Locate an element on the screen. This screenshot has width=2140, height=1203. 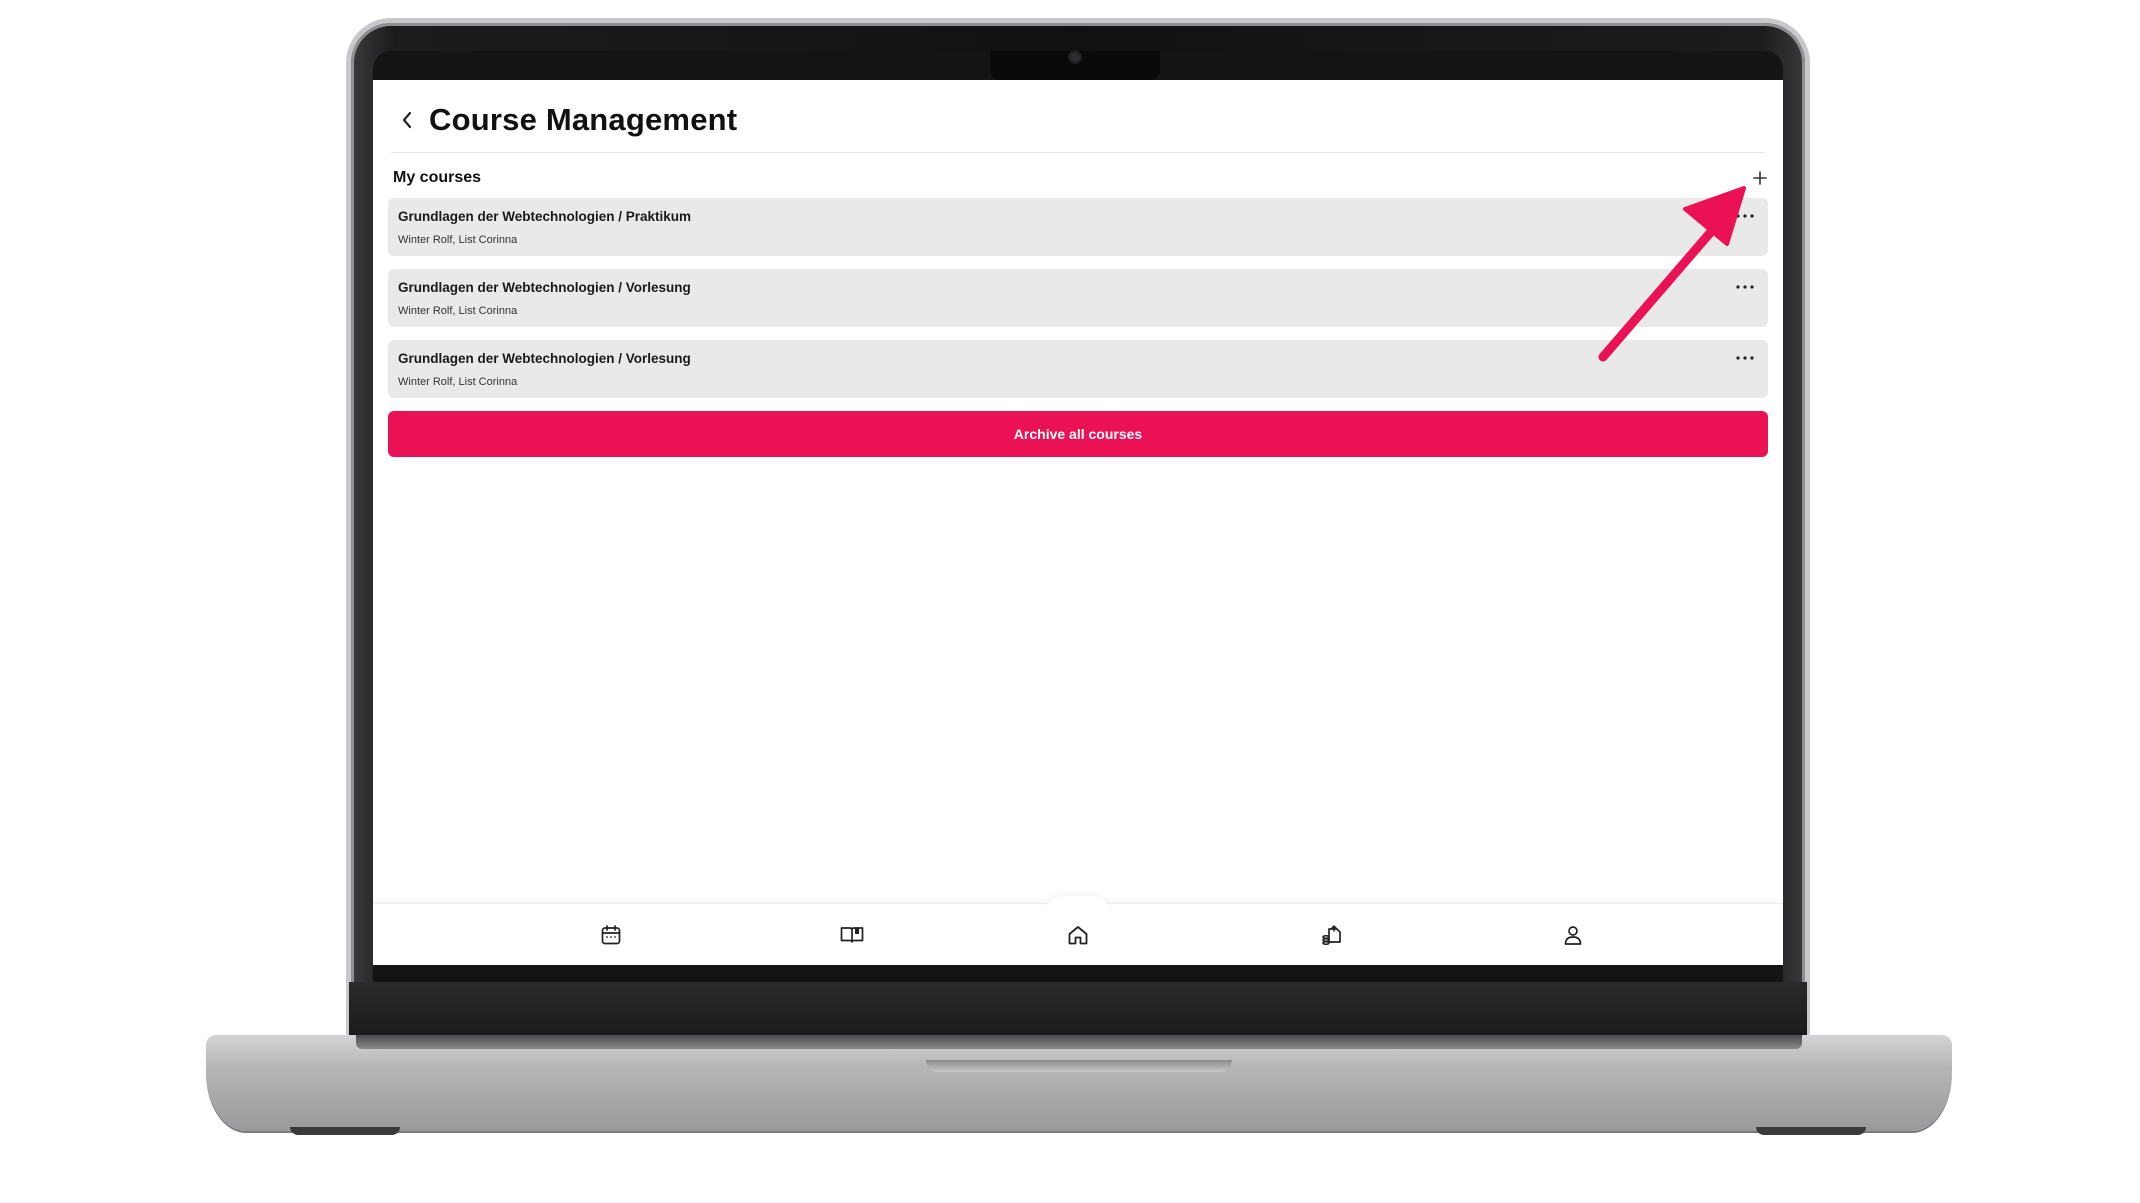
camera-icon is located at coordinates (1075, 57).